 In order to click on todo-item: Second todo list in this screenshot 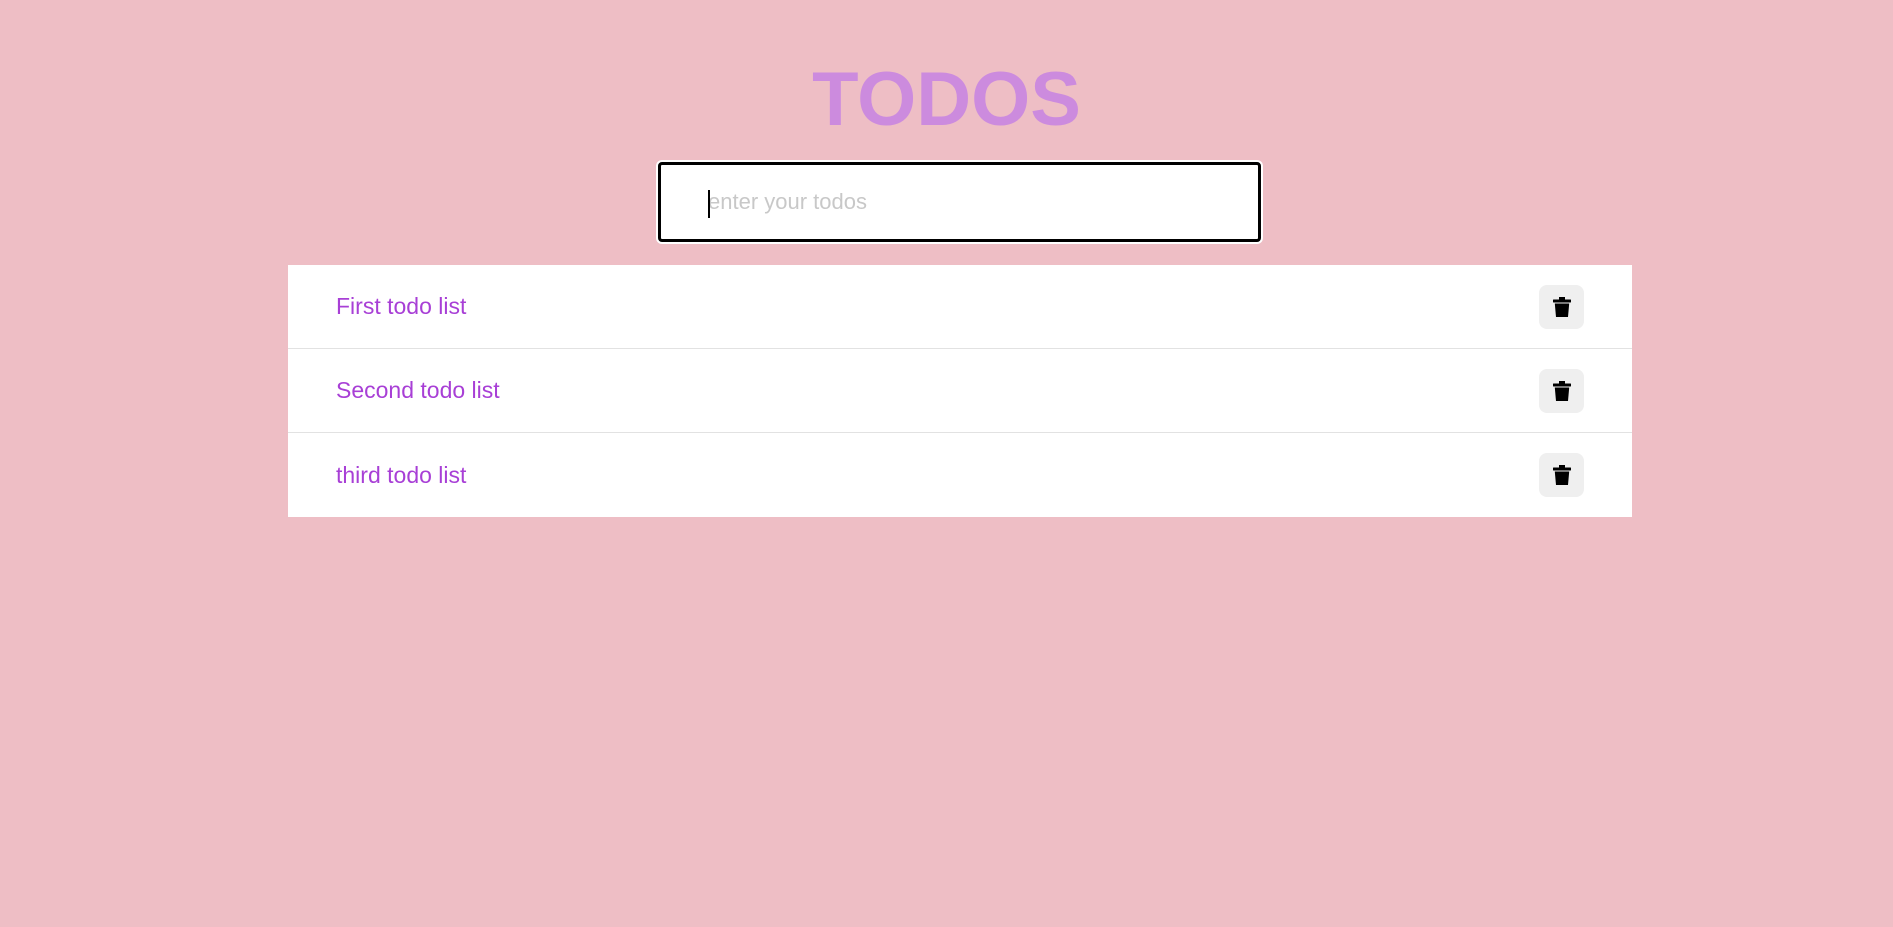, I will do `click(960, 391)`.